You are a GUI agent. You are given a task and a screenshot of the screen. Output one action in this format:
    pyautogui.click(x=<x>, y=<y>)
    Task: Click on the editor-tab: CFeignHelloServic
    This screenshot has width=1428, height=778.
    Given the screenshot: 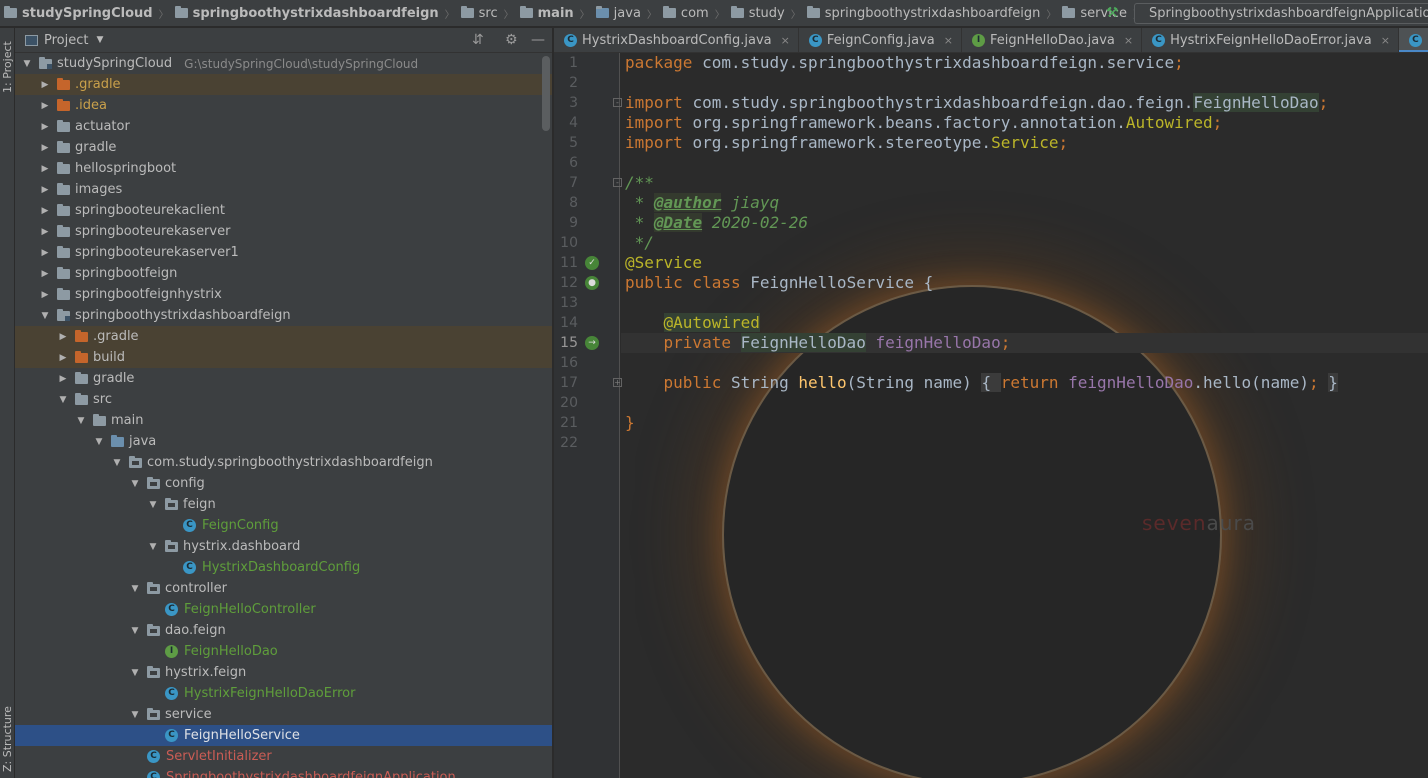 What is the action you would take?
    pyautogui.click(x=1413, y=40)
    